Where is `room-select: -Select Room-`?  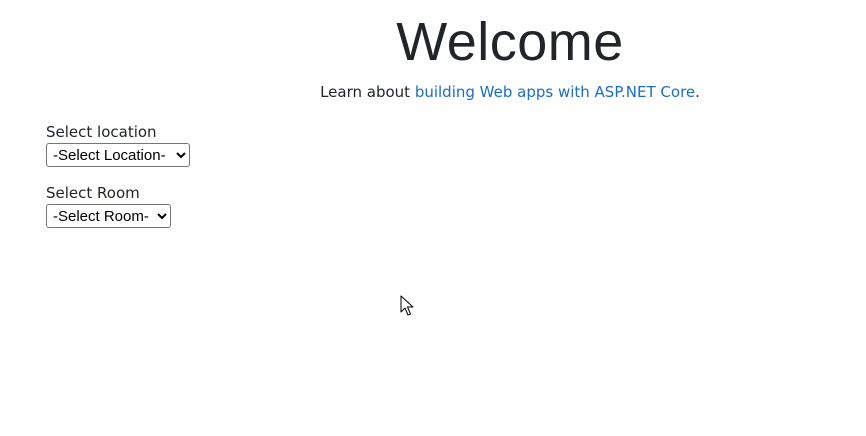
room-select: -Select Room- is located at coordinates (108, 216).